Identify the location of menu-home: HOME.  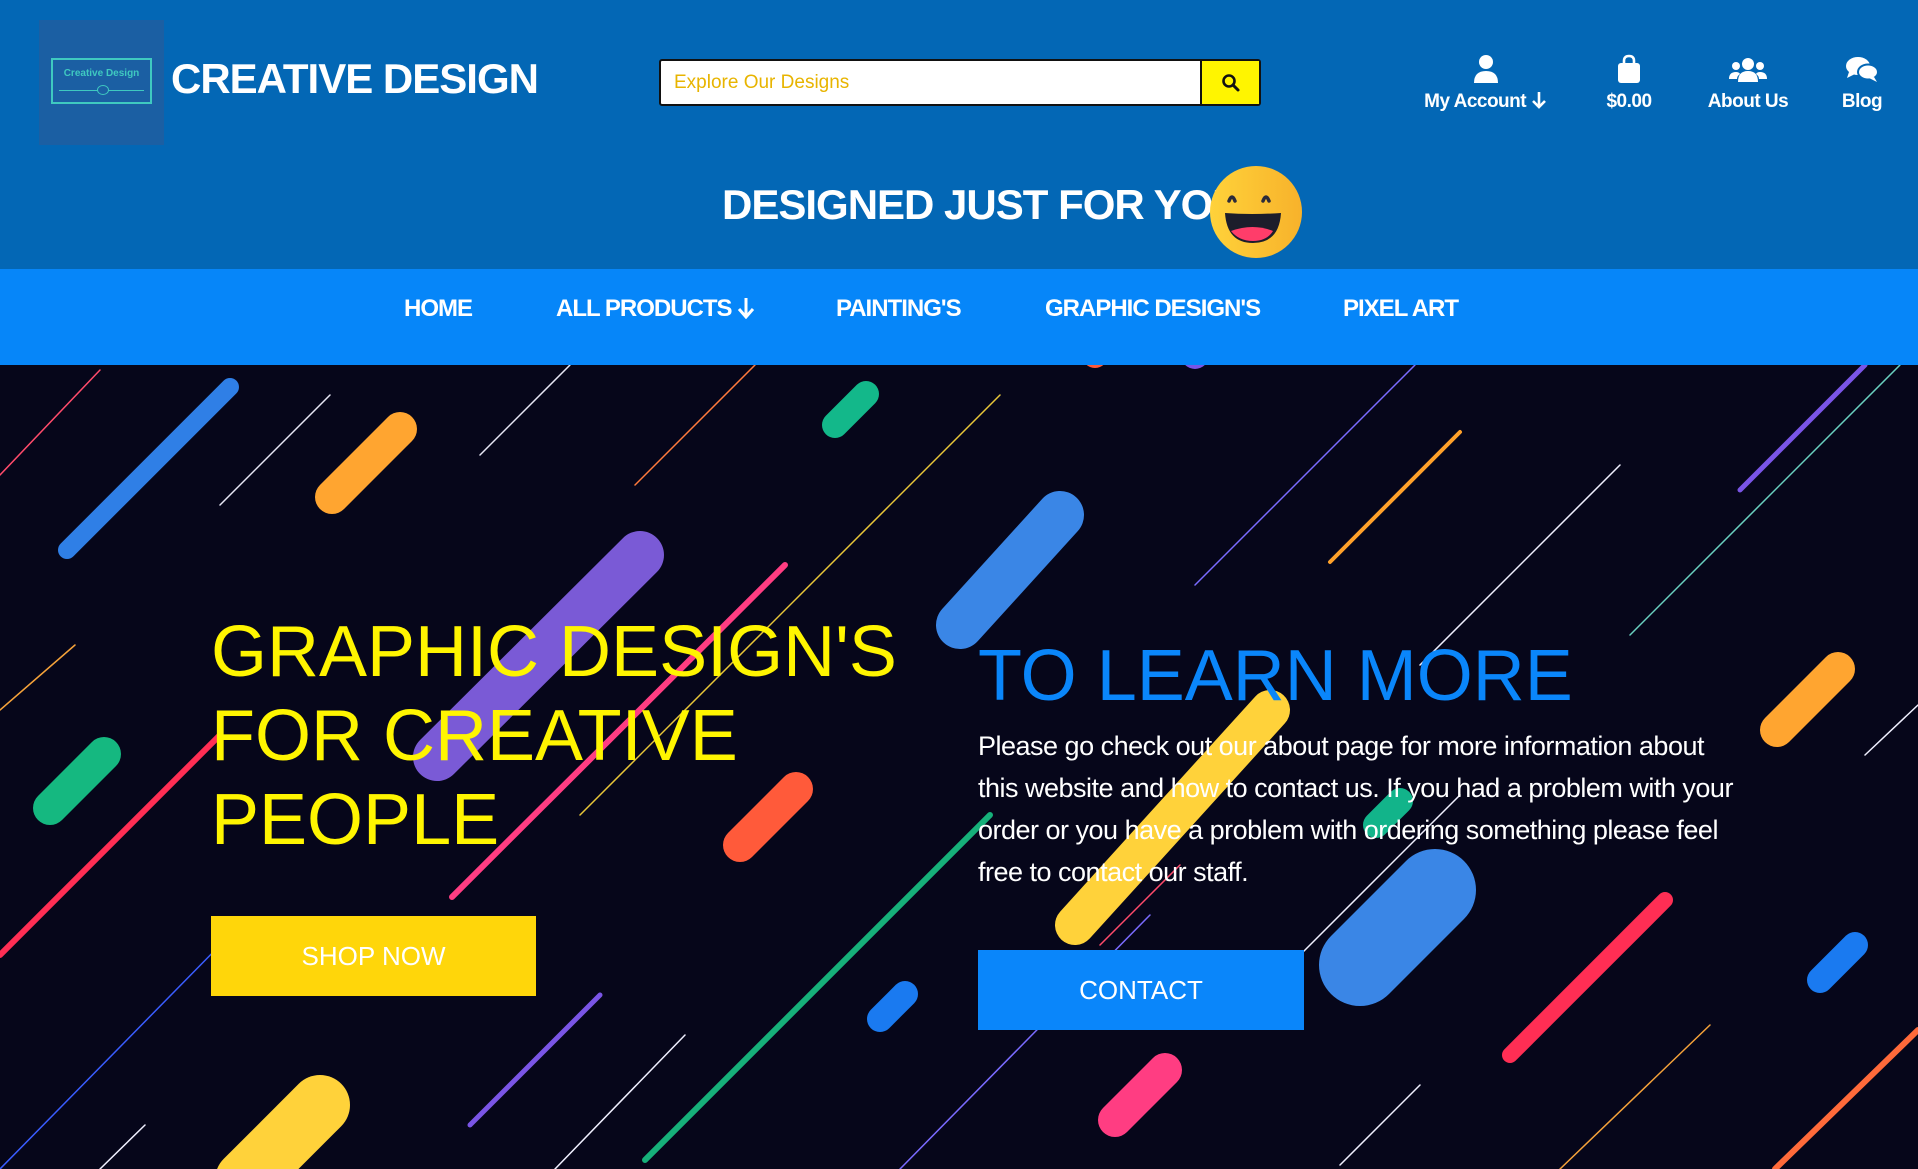
(438, 309).